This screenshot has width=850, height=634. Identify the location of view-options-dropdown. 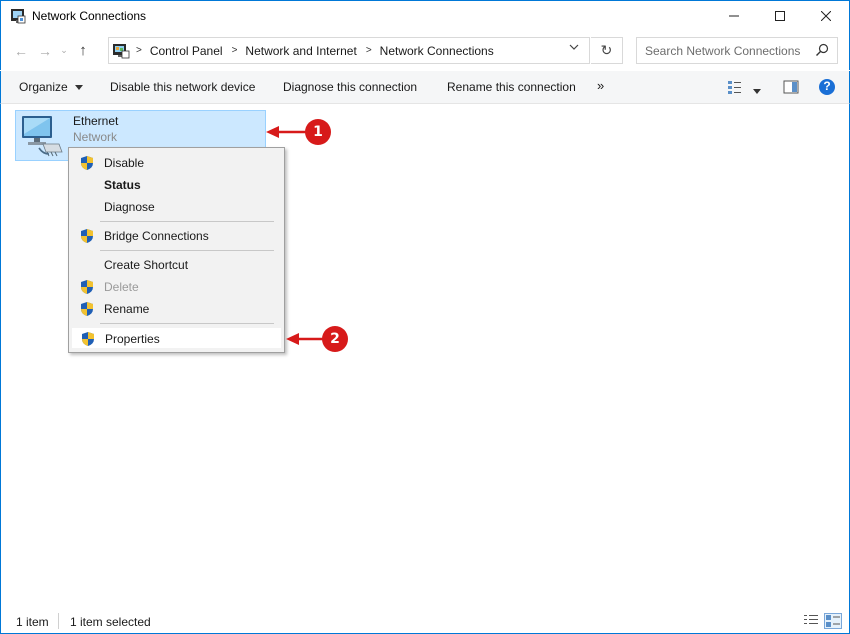
(757, 91).